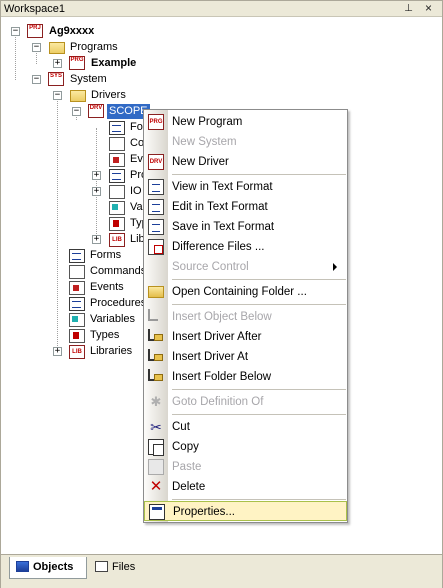  I want to click on tree-node-libraries: + LIB Libraries, so click(76, 352).